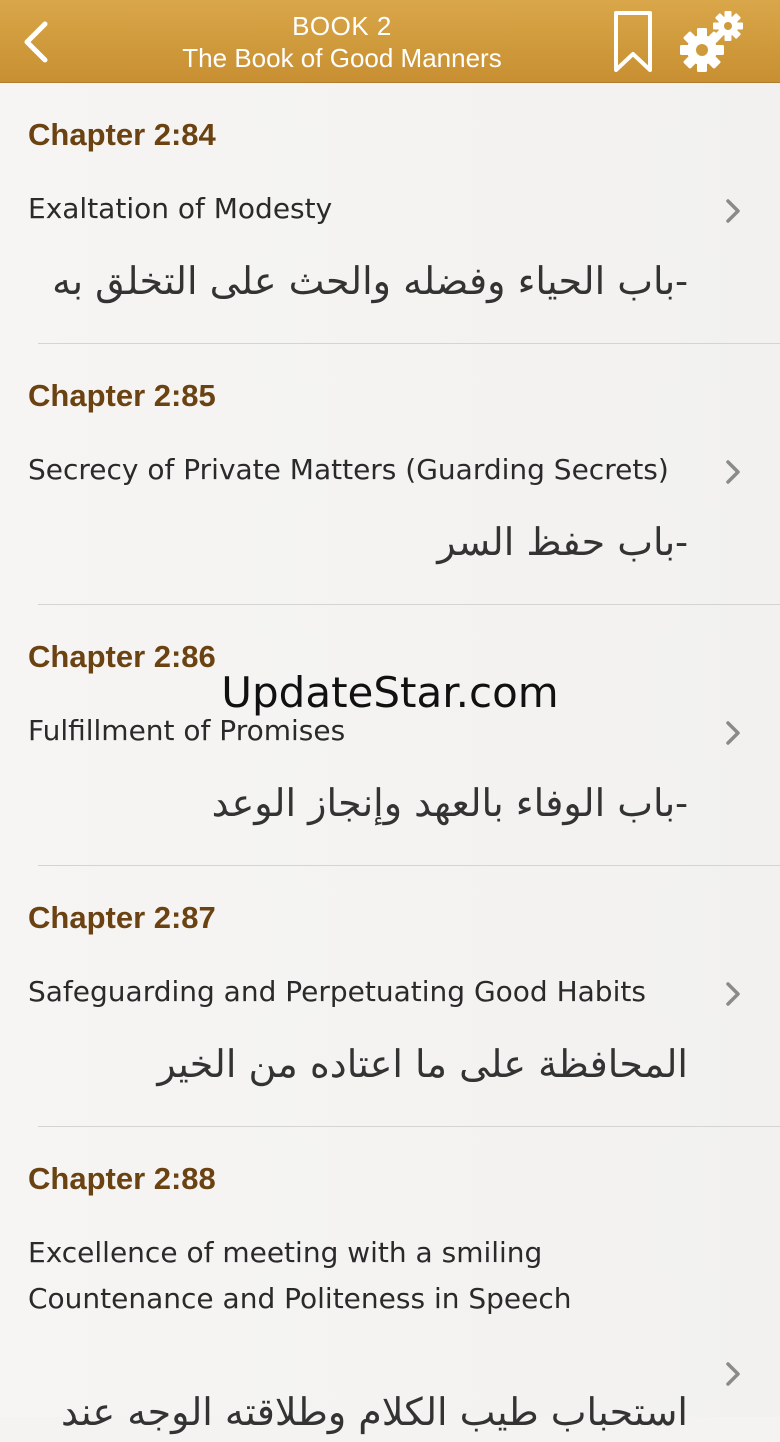  Describe the element at coordinates (342, 26) in the screenshot. I see `book-number: BOOK 2` at that location.